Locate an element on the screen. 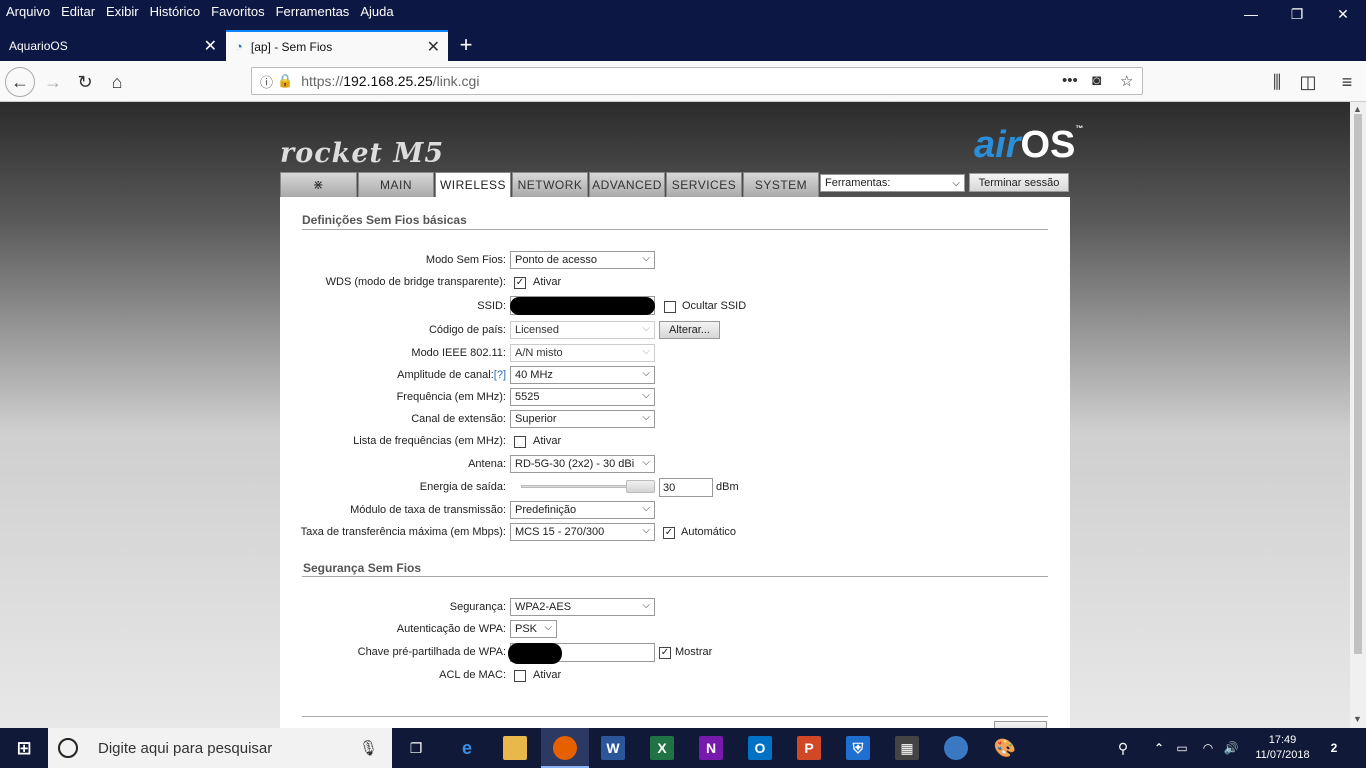  network-app-icon is located at coordinates (956, 748).